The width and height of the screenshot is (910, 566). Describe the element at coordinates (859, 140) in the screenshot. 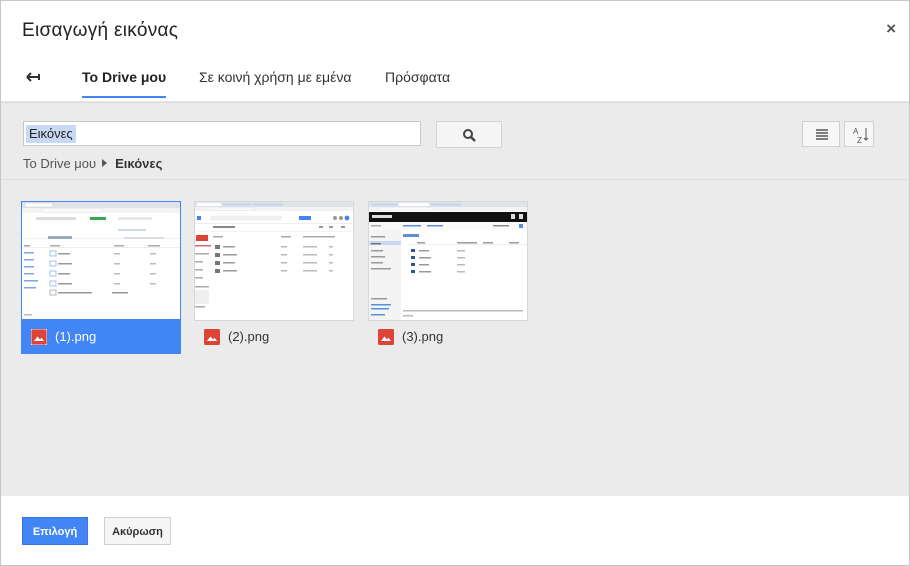

I see `svg-text: Z` at that location.